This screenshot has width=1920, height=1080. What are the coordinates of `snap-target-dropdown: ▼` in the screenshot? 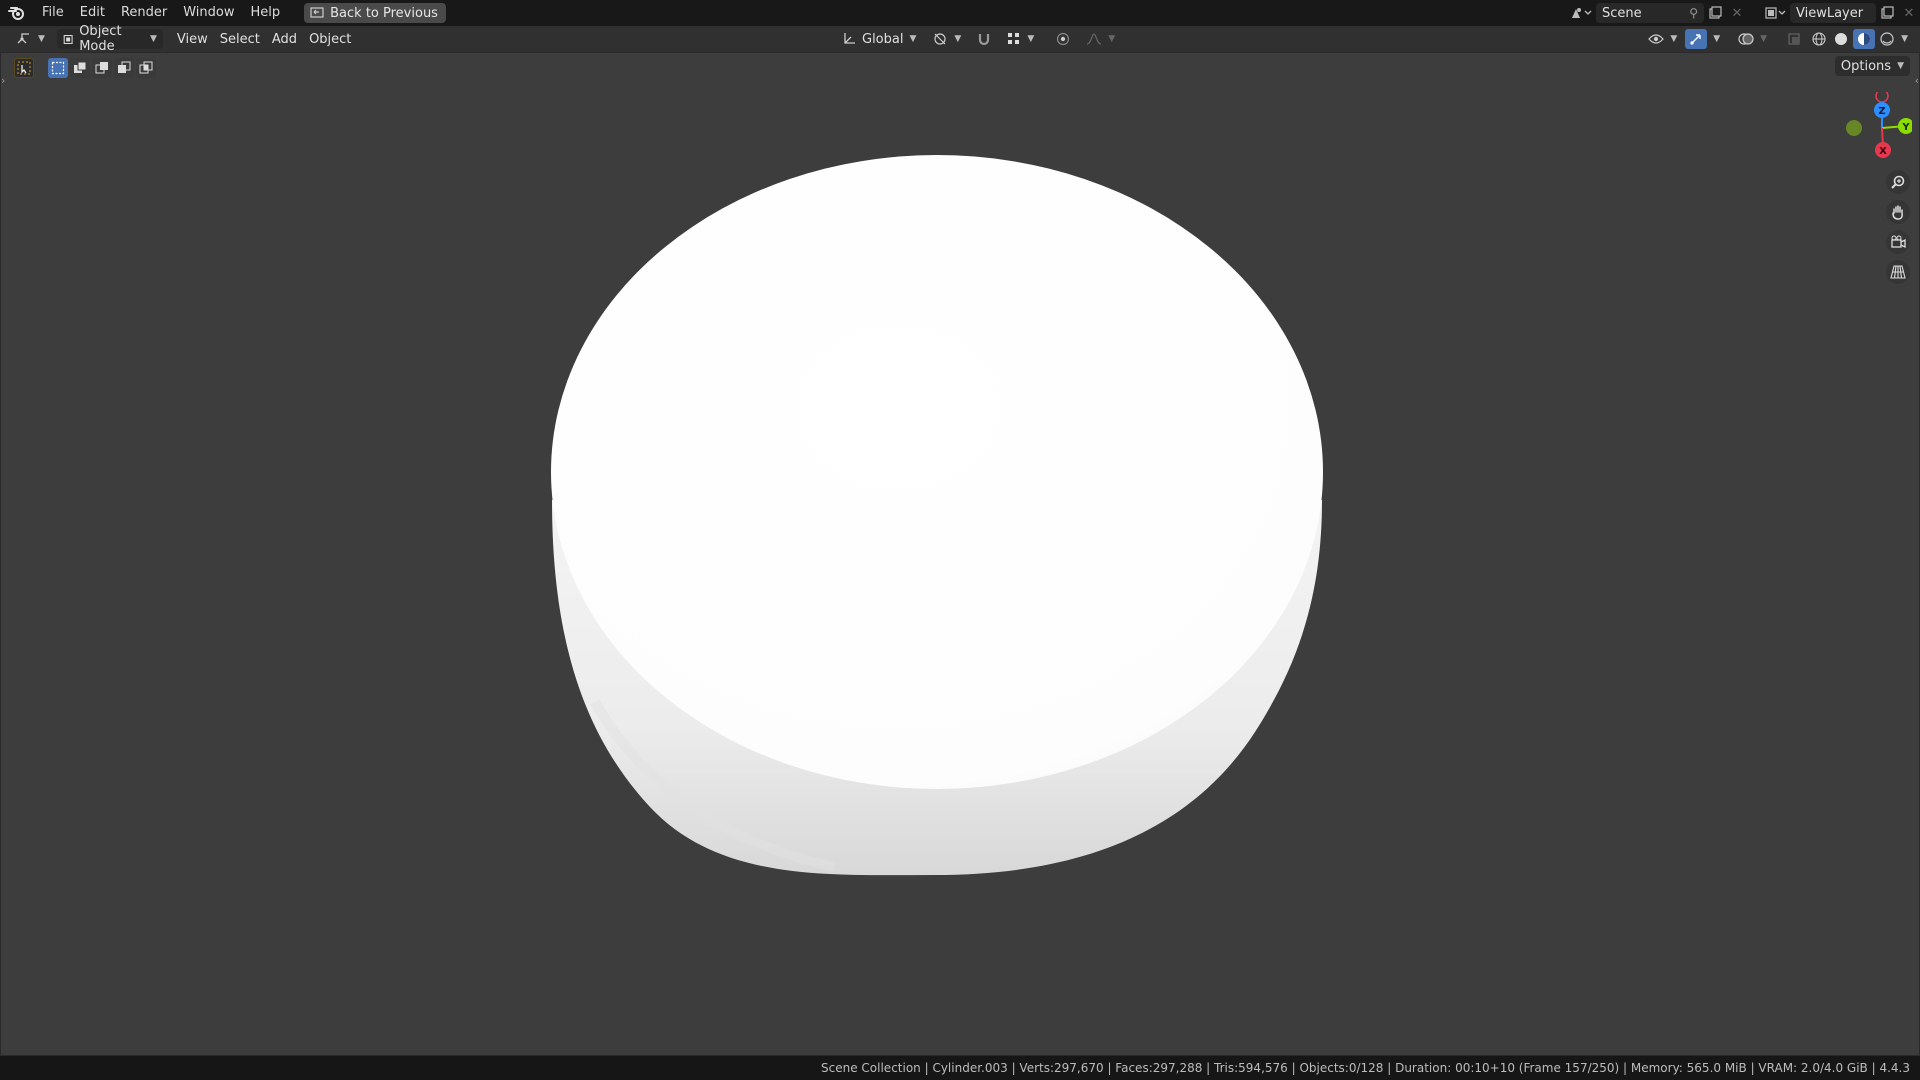 It's located at (1020, 39).